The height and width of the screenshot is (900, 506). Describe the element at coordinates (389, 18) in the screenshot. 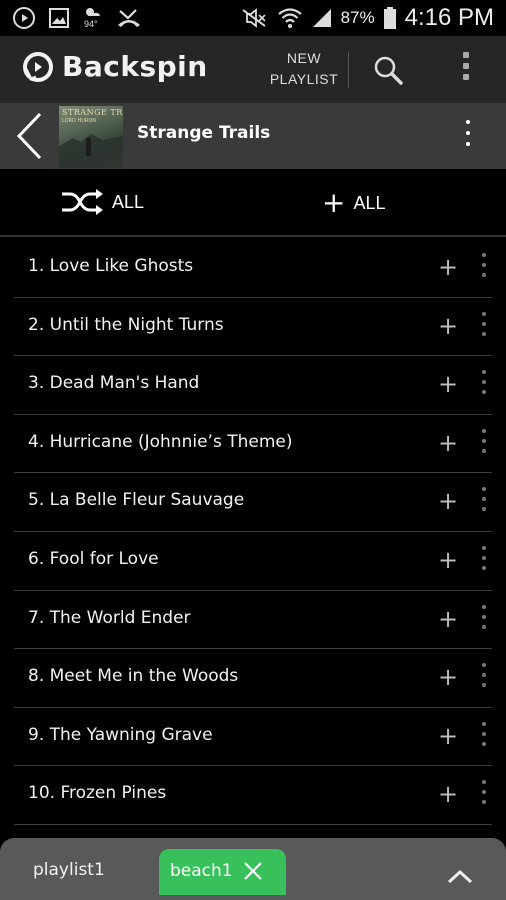

I see `battery-icon` at that location.